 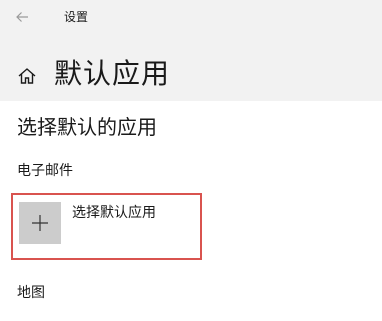 I want to click on page-title: 默认应用, so click(x=112, y=73).